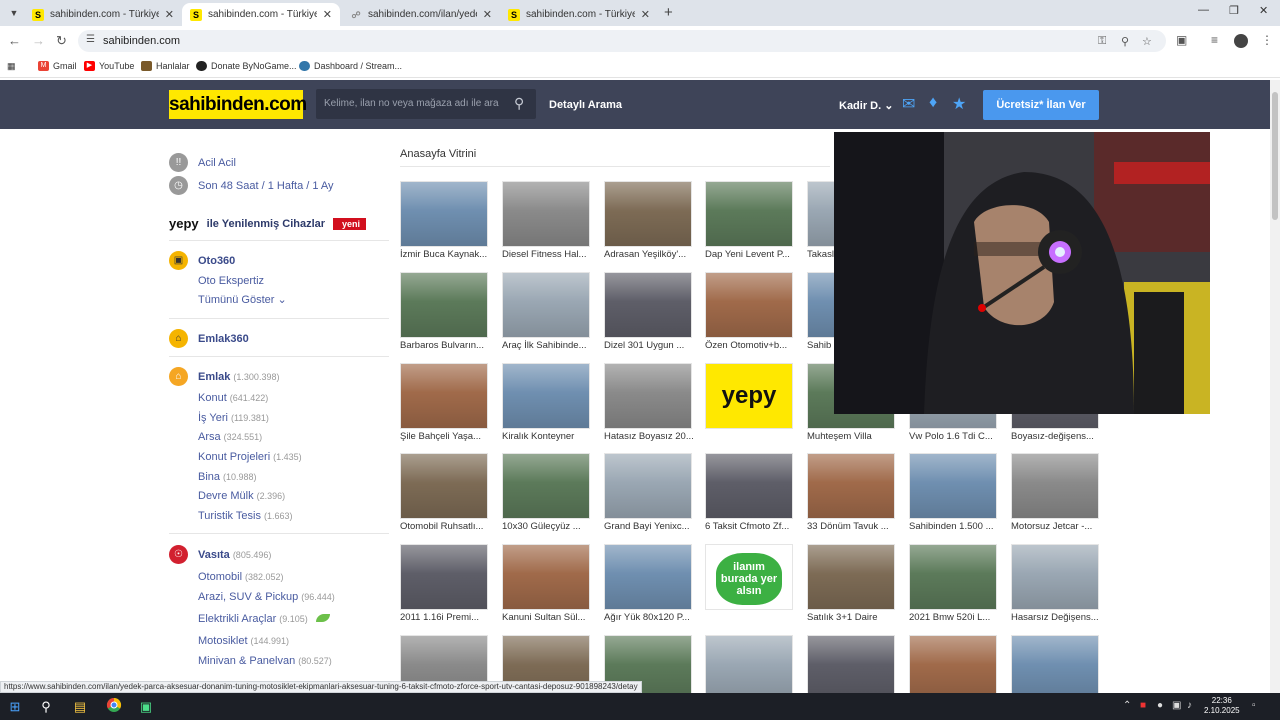 This screenshot has height=720, width=1280. Describe the element at coordinates (61, 41) in the screenshot. I see `reload-icon: ↻` at that location.